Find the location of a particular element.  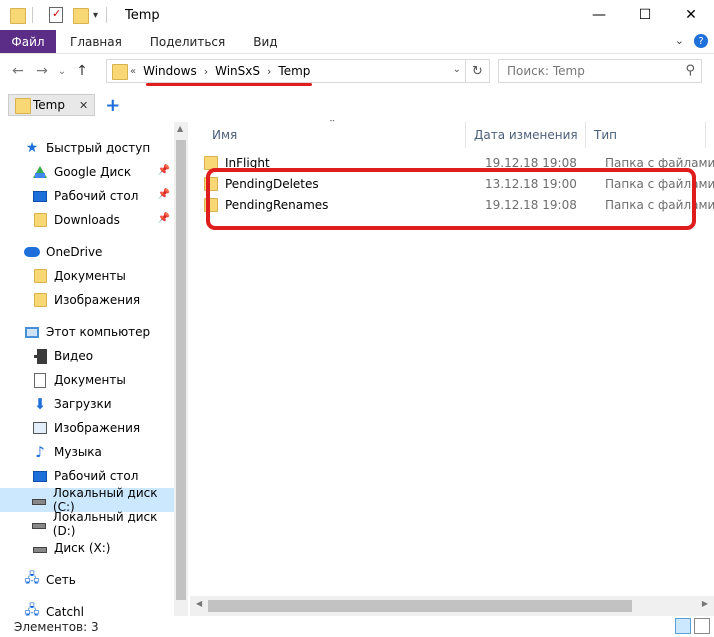

sidebar-item-network: 🖧 Сеть is located at coordinates (87, 580).